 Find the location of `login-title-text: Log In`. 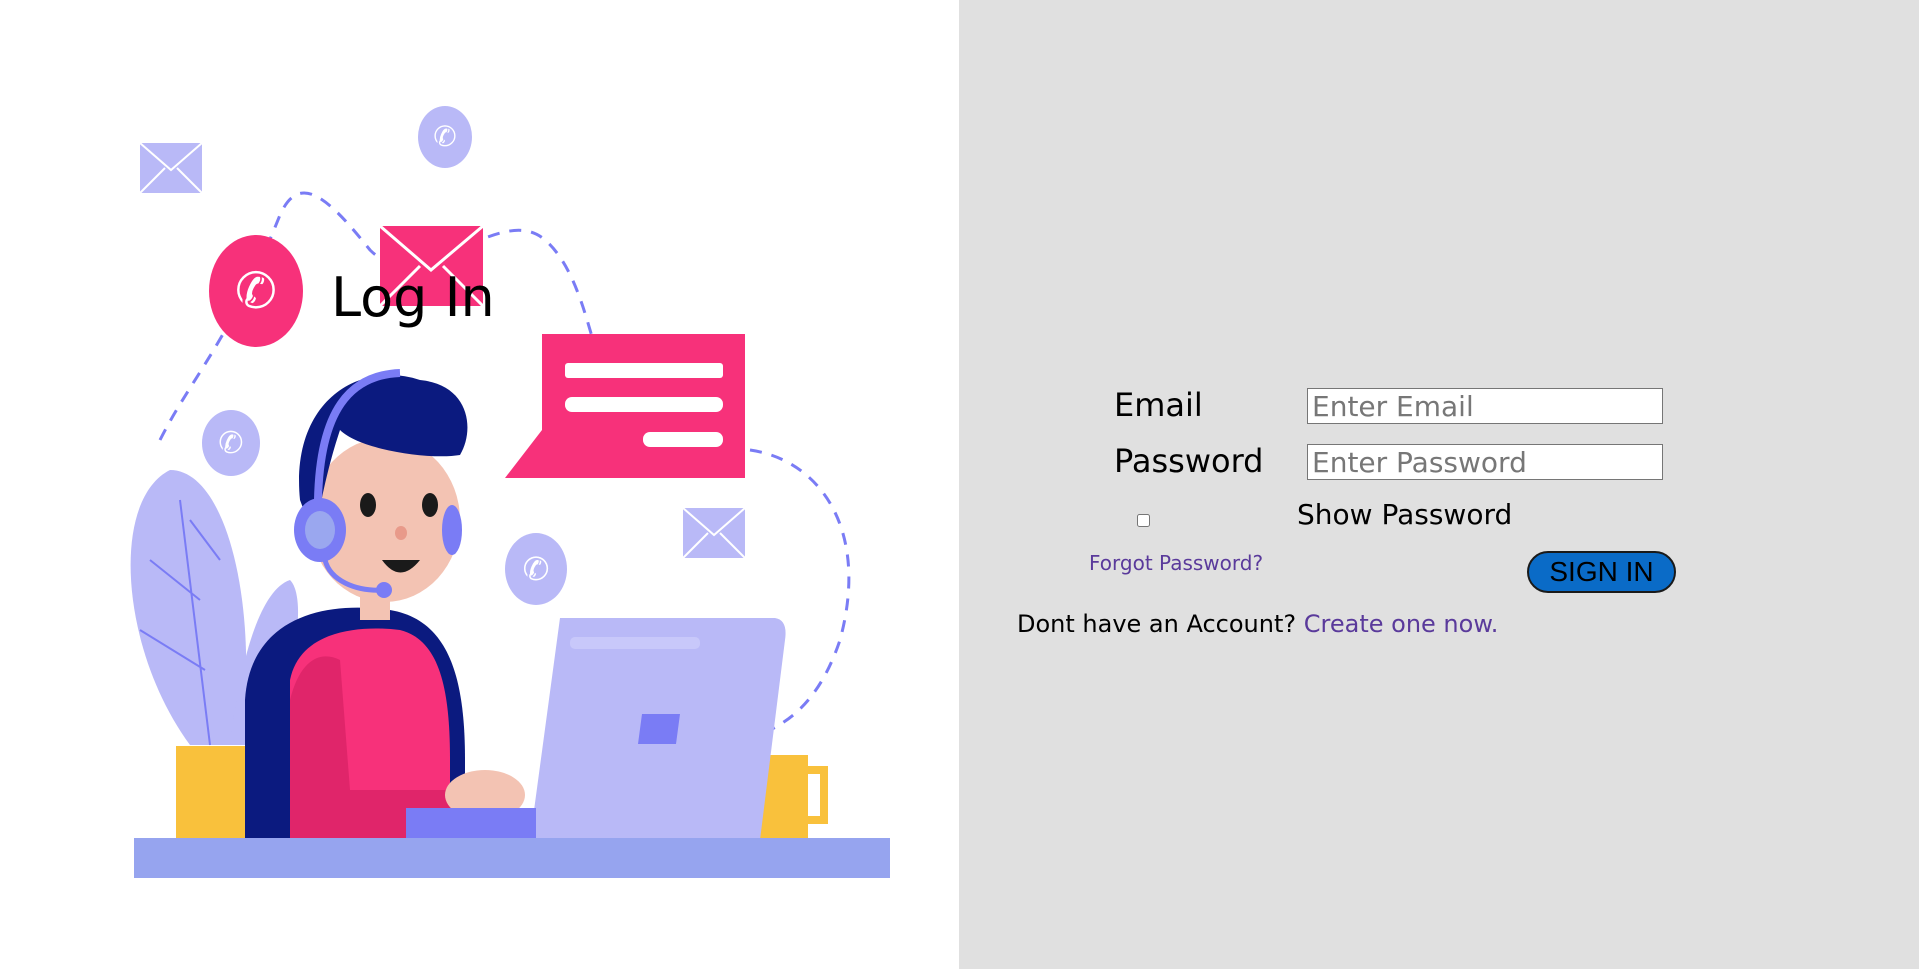

login-title-text: Log In is located at coordinates (413, 297).